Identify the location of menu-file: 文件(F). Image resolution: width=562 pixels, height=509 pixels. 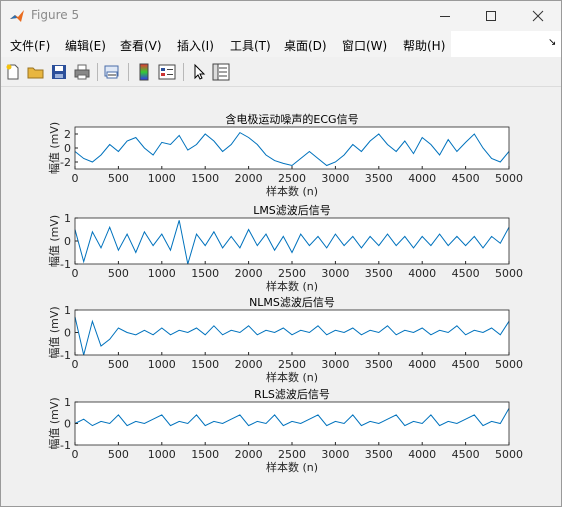
(30, 45).